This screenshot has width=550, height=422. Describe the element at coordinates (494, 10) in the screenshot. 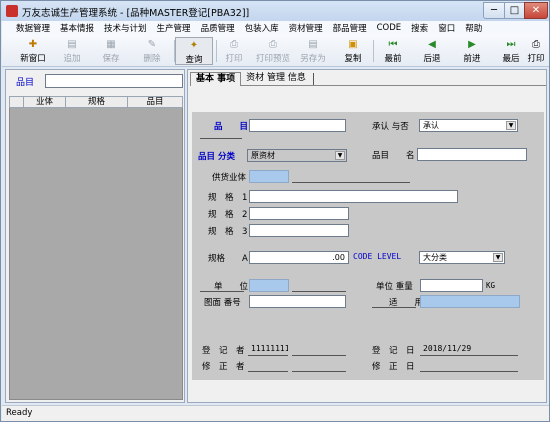

I see `minimize-button: ─` at that location.